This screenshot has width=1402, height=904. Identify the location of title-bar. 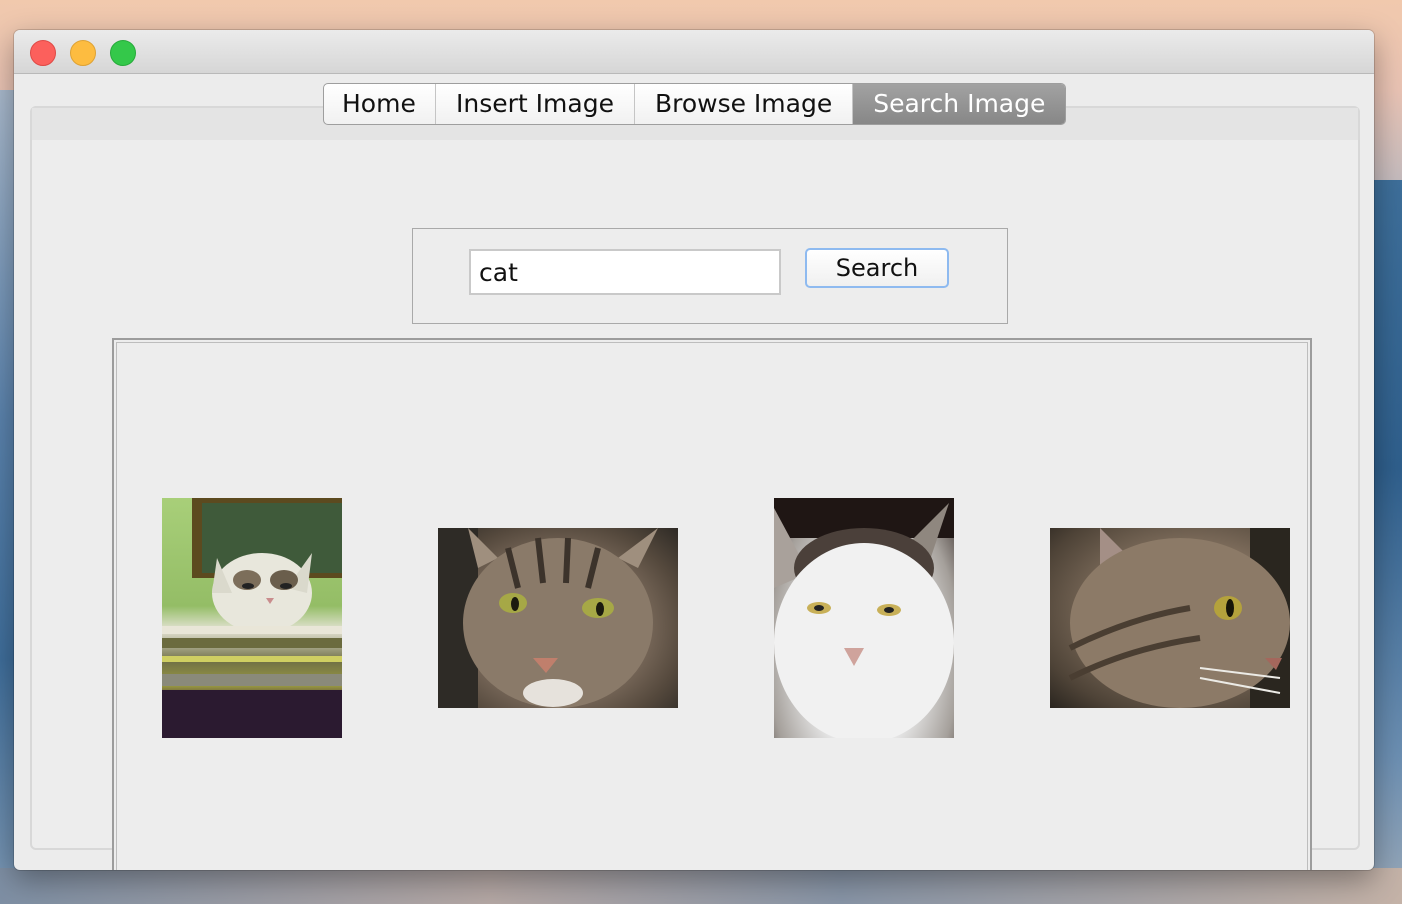
(694, 52).